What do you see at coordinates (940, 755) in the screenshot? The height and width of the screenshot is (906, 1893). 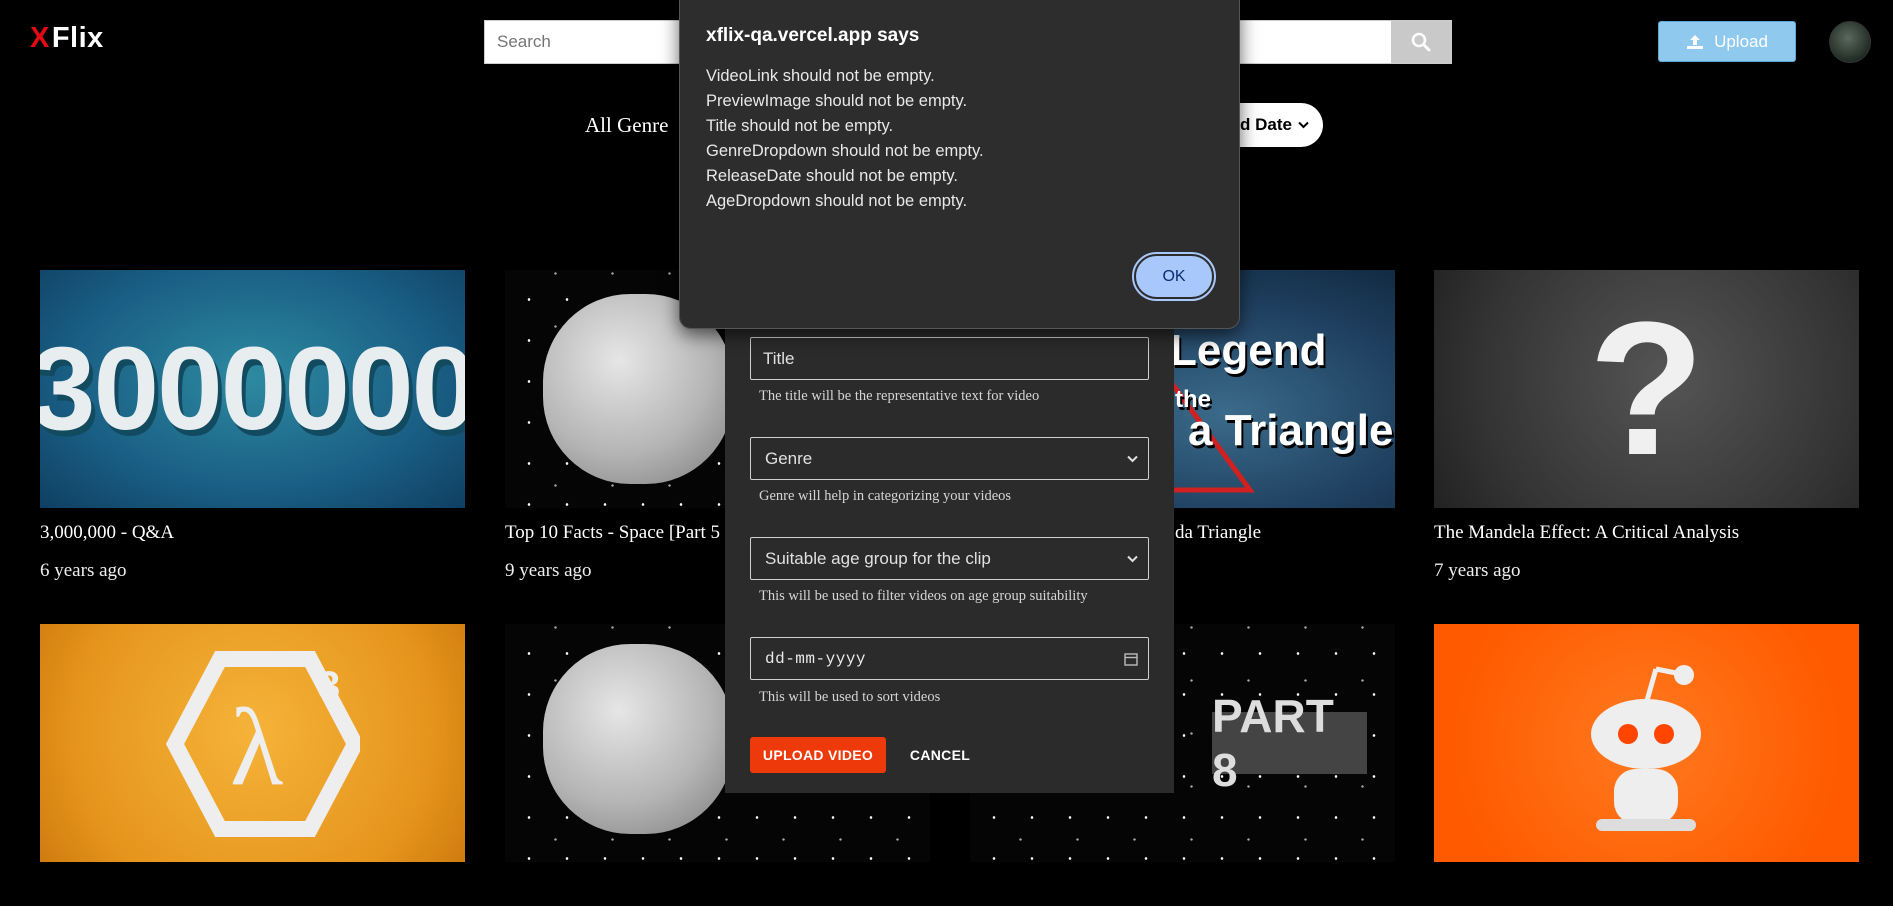 I see `cancel-button: CANCEL` at bounding box center [940, 755].